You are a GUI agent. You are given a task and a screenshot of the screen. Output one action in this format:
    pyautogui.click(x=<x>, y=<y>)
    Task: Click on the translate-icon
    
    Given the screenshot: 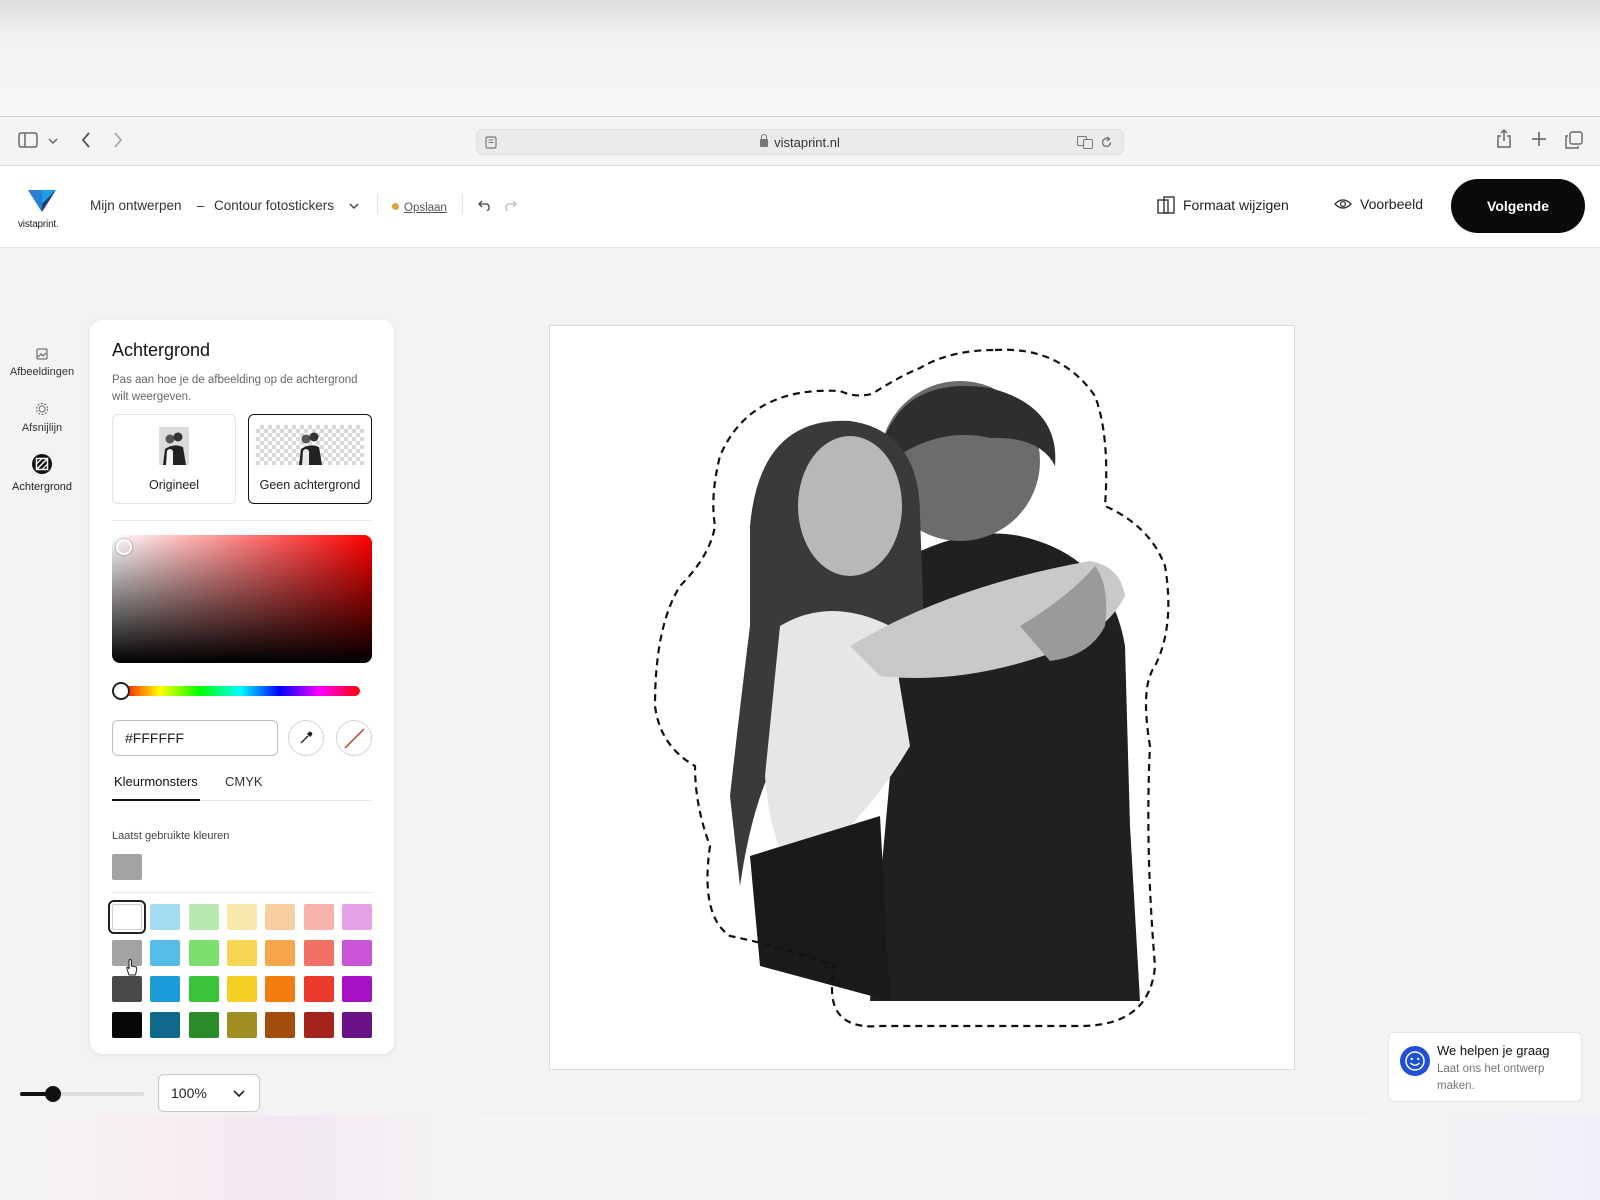 What is the action you would take?
    pyautogui.click(x=1085, y=142)
    